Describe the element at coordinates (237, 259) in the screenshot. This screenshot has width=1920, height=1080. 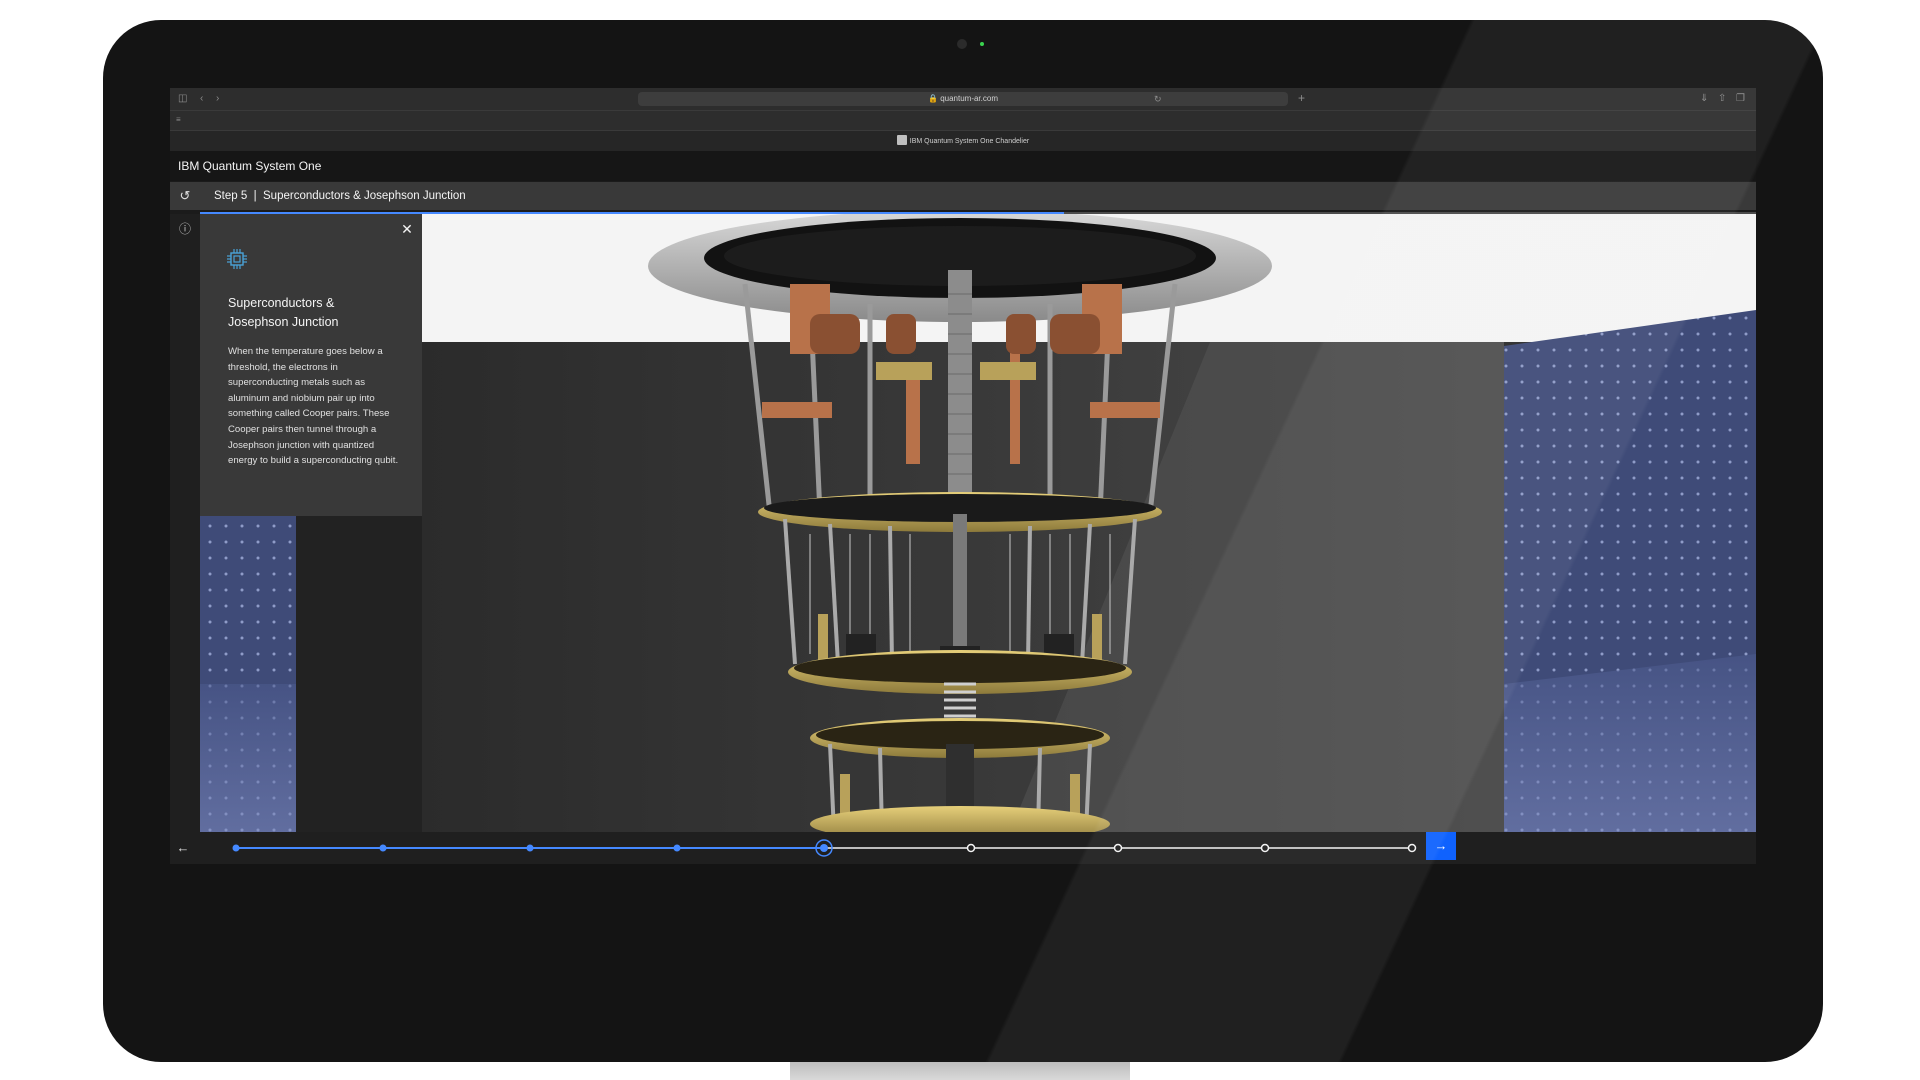
I see `chip-icon` at that location.